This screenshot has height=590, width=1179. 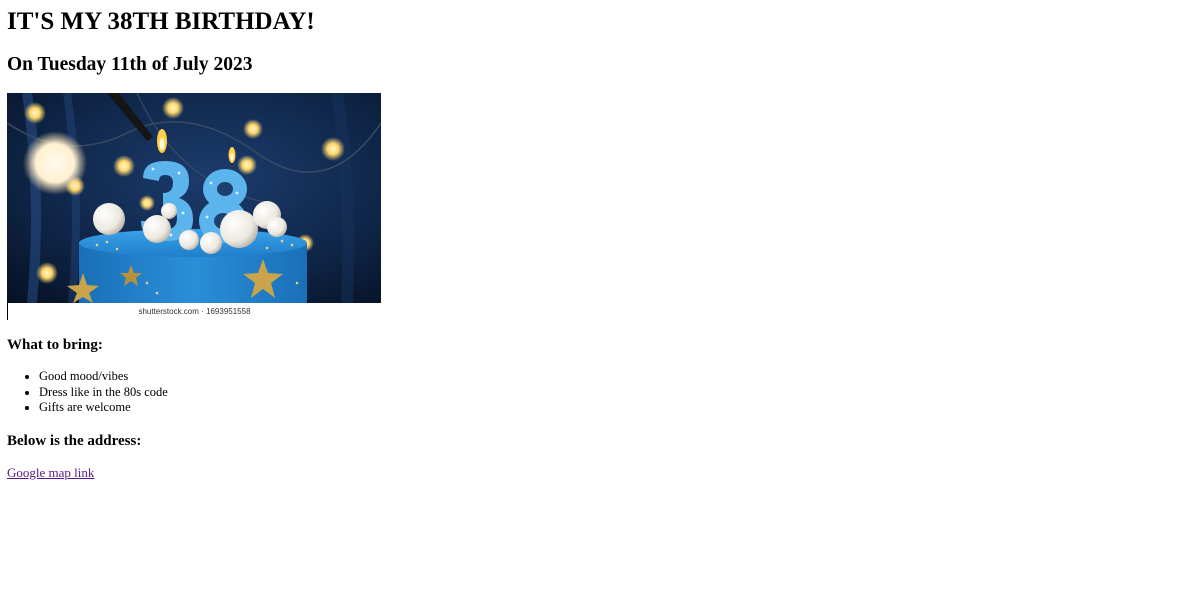 What do you see at coordinates (55, 345) in the screenshot?
I see `what-to-bring-heading: What to bring:` at bounding box center [55, 345].